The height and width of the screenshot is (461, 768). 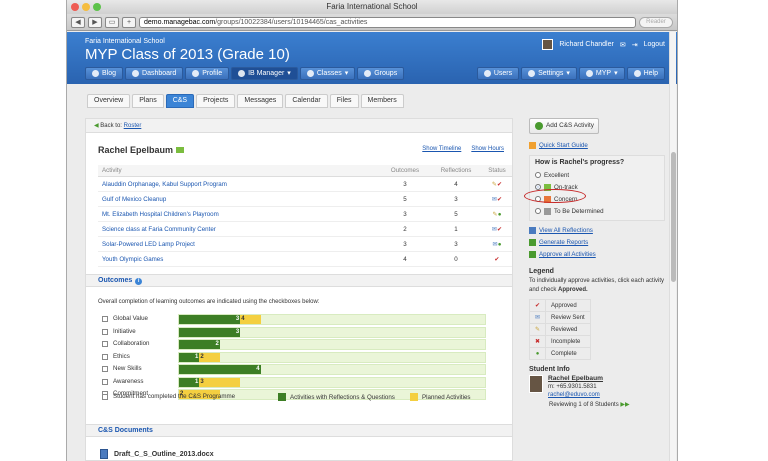 I want to click on forward-arrow-icon: ▶, so click(x=95, y=22).